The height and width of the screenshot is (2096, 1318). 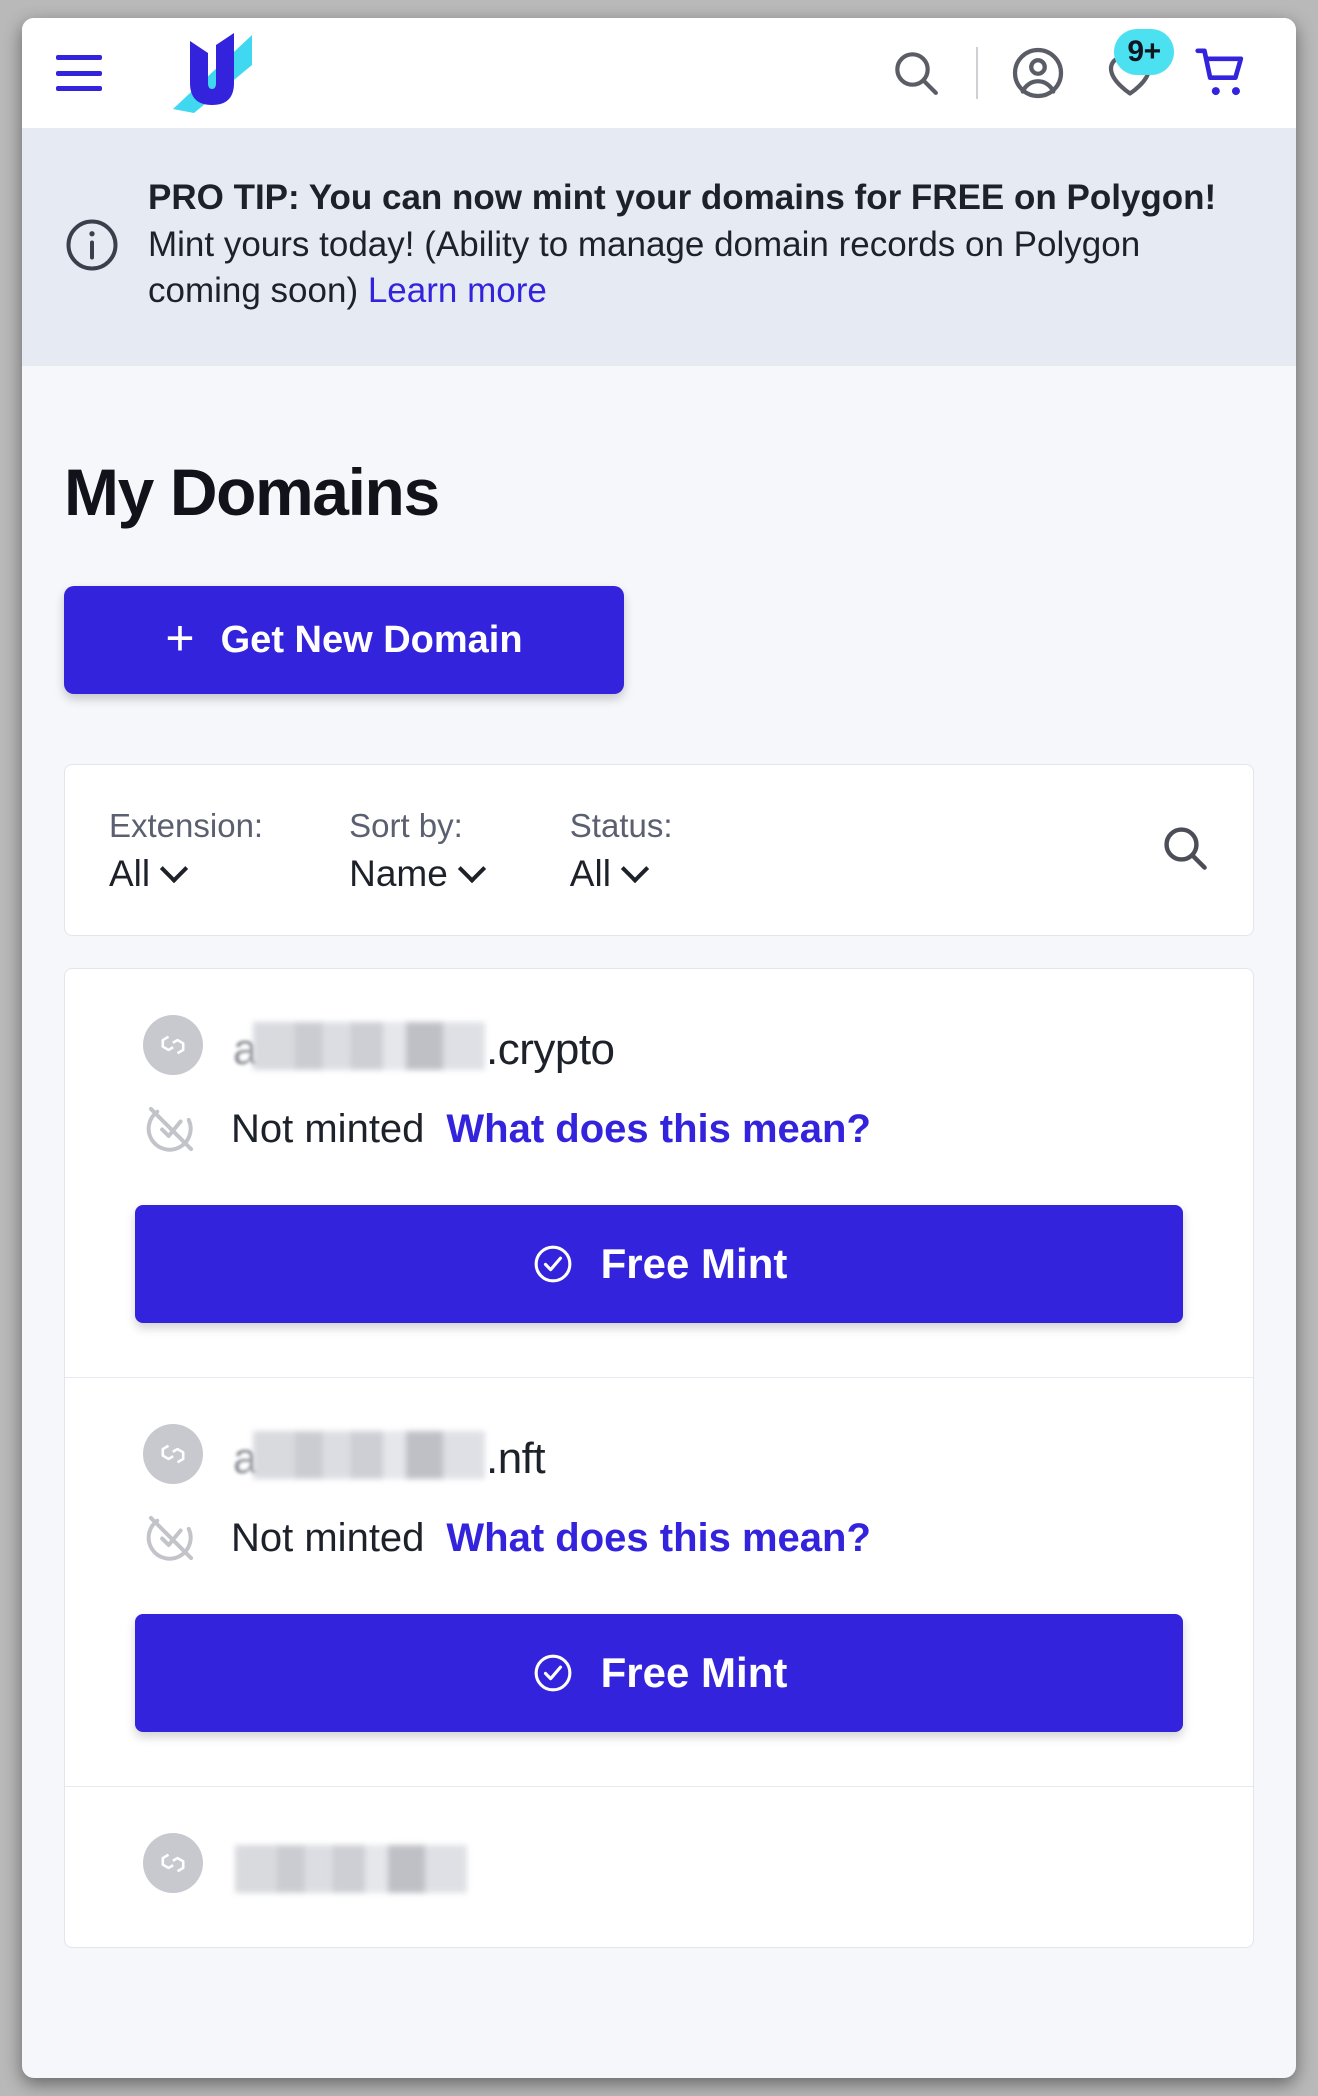 What do you see at coordinates (916, 73) in the screenshot?
I see `search-icon` at bounding box center [916, 73].